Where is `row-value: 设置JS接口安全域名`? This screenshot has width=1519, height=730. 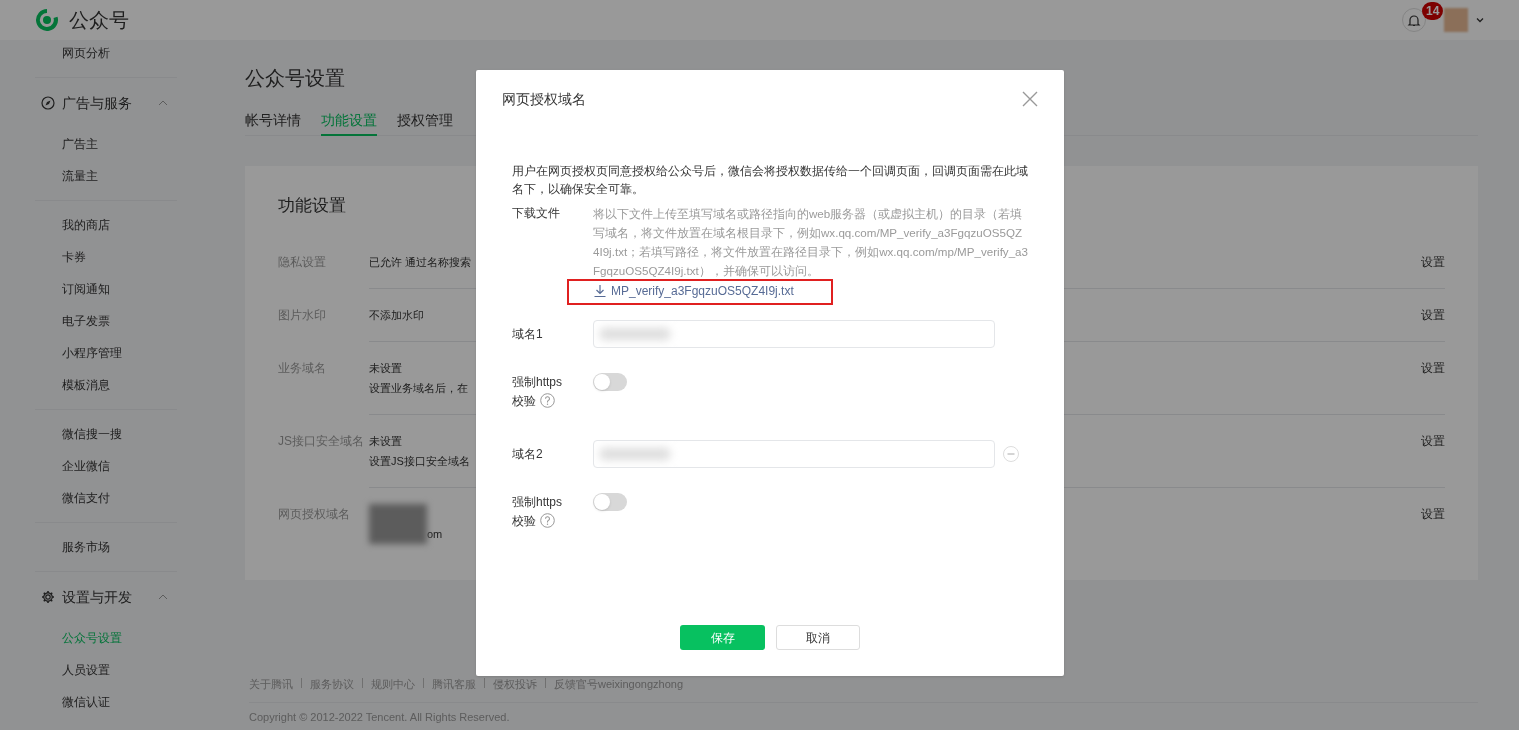 row-value: 设置JS接口安全域名 is located at coordinates (419, 461).